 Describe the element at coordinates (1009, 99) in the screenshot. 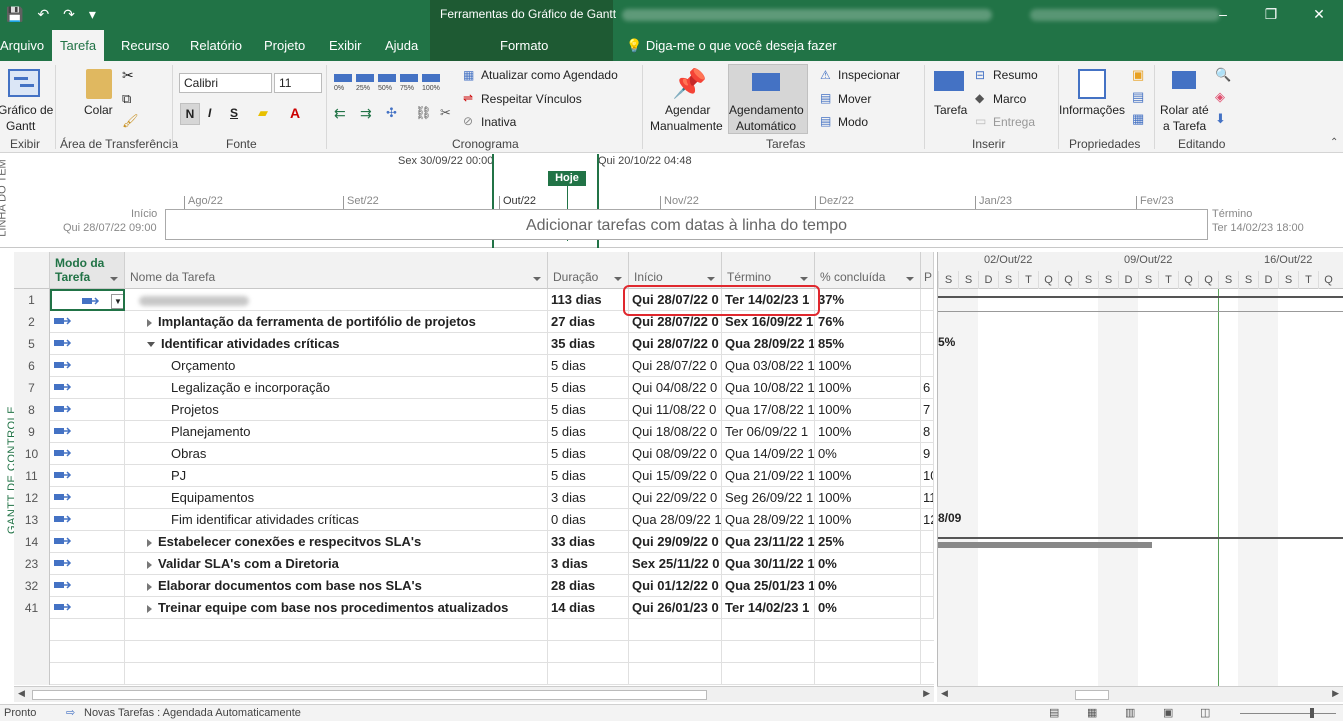

I see `milestone-button: Marco` at that location.